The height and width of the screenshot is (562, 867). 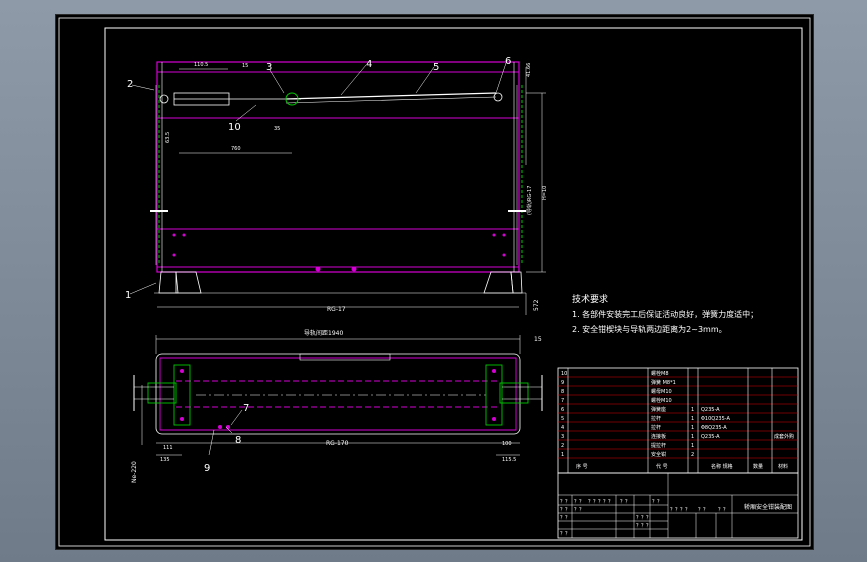 I want to click on notes-heading: 技术要求, so click(x=590, y=299).